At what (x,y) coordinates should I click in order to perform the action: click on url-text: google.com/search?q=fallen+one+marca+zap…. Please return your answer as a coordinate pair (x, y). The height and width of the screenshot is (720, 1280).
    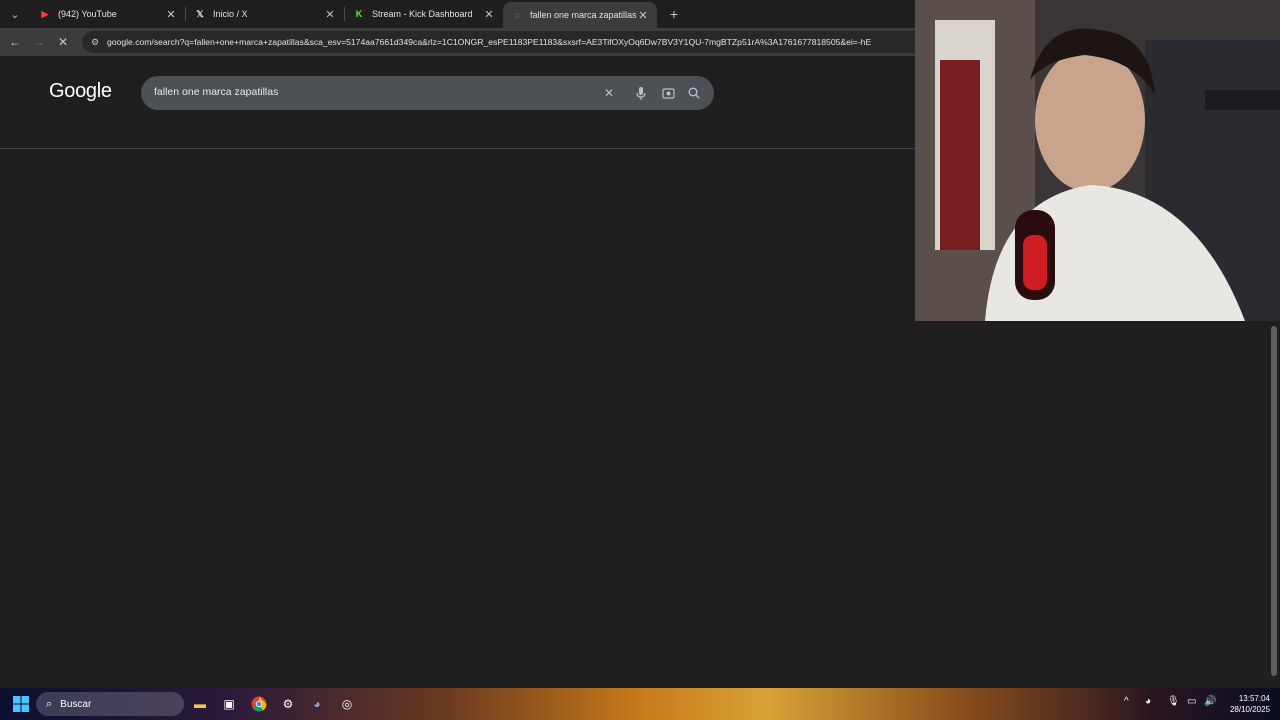
    Looking at the image, I should click on (489, 42).